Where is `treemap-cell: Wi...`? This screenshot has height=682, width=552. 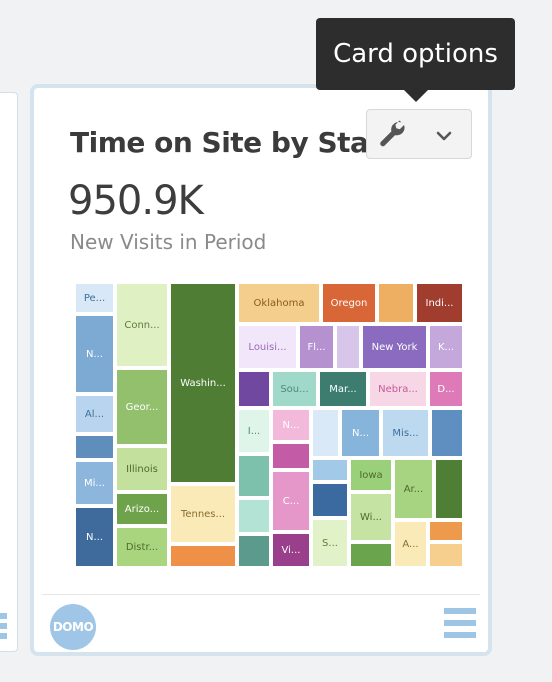
treemap-cell: Wi... is located at coordinates (371, 517).